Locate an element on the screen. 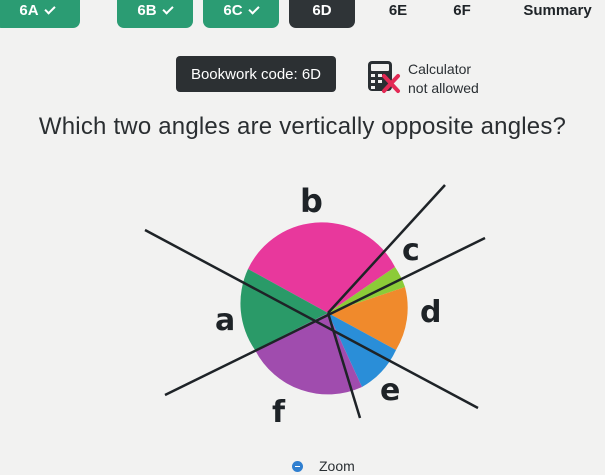 The height and width of the screenshot is (475, 605). label-d: d is located at coordinates (430, 312).